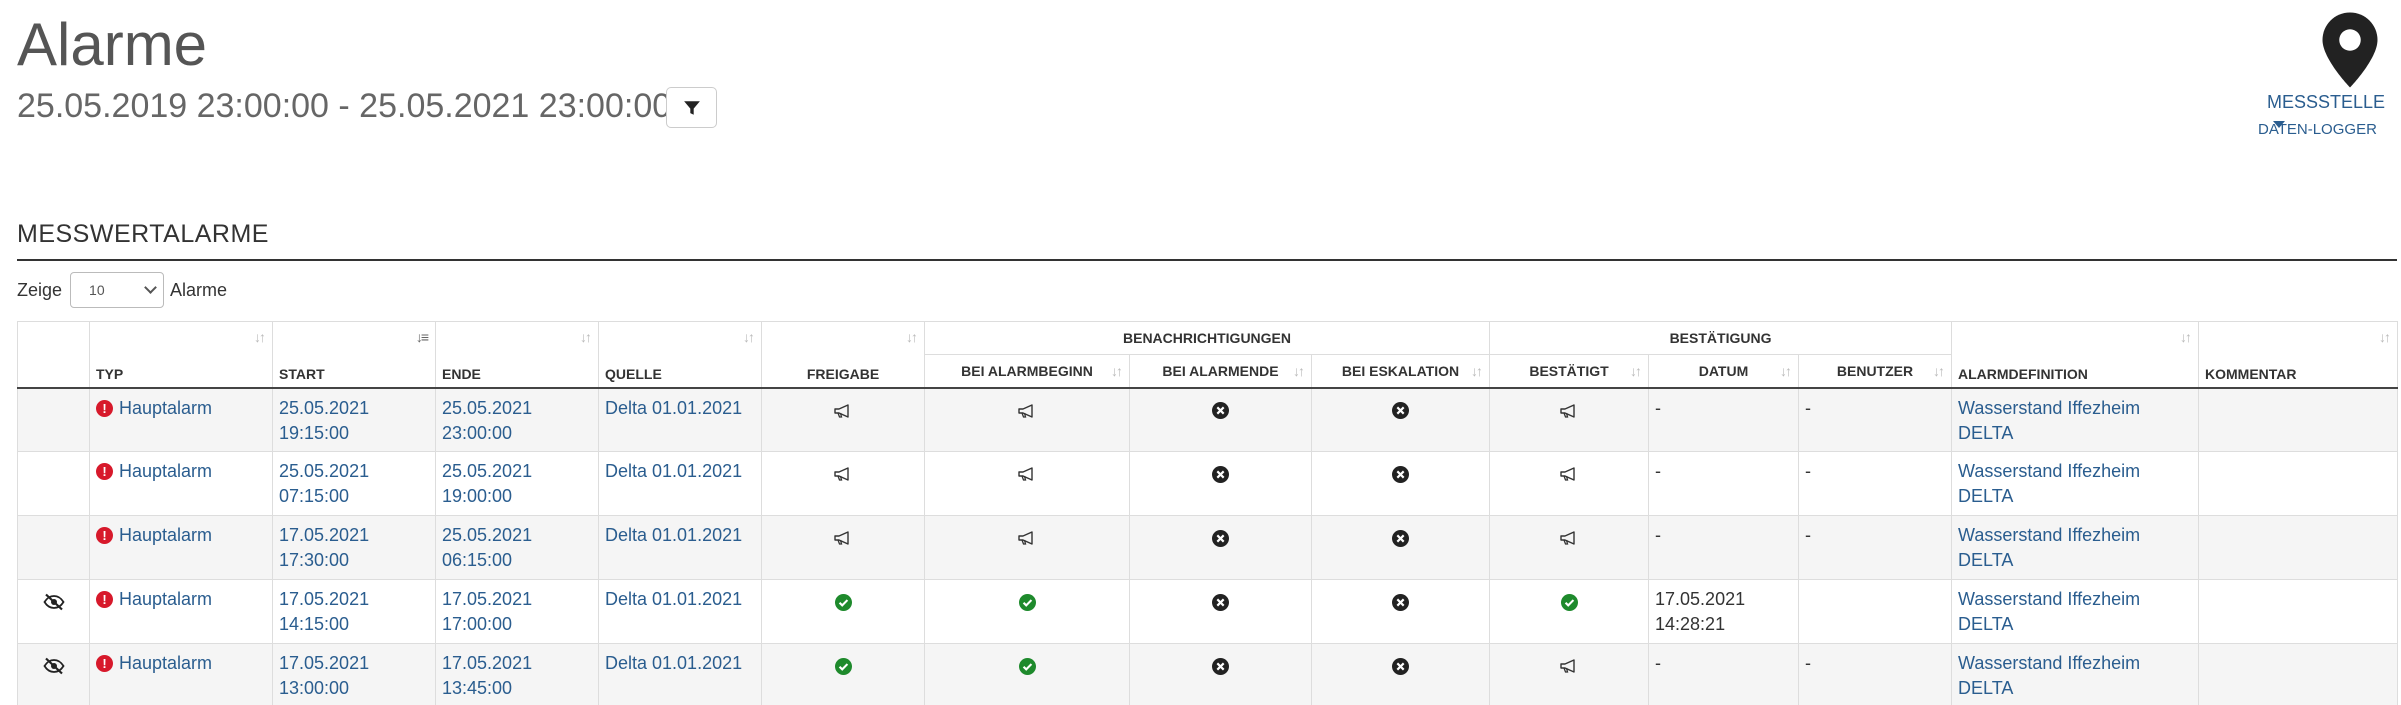  I want to click on column-header-bei-alarmbeginn: BEI ALARMBEGINN ↓↑, so click(1027, 371).